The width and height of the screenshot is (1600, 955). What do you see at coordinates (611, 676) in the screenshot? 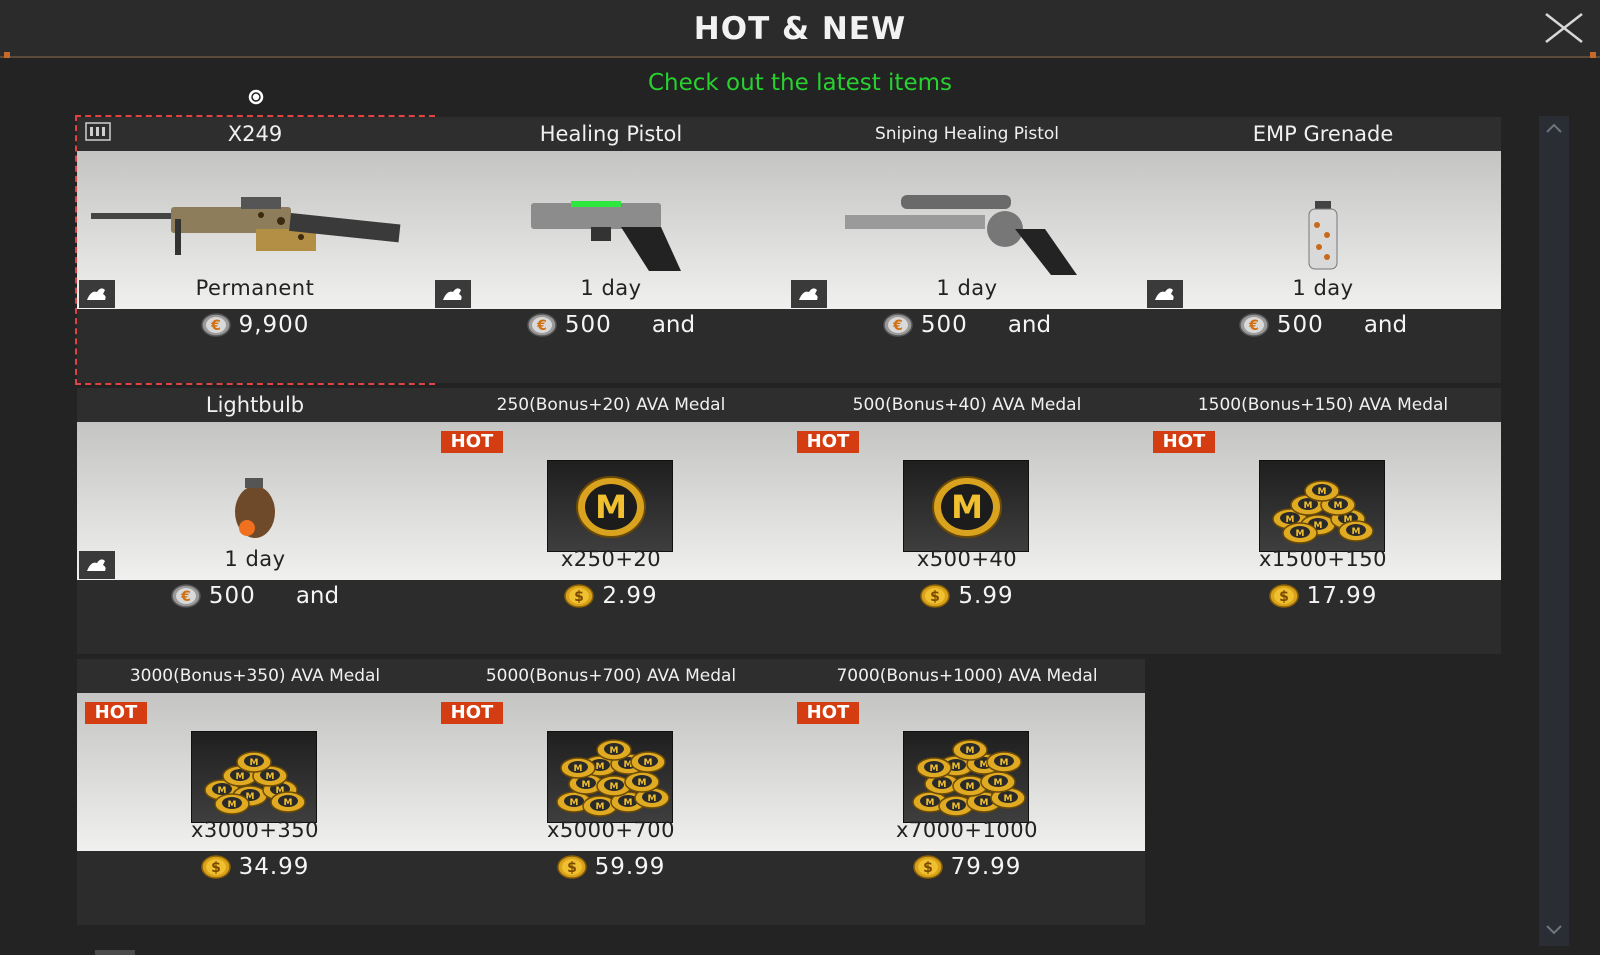
I see `item-name: 5000(Bonus+700) AVA Medal` at bounding box center [611, 676].